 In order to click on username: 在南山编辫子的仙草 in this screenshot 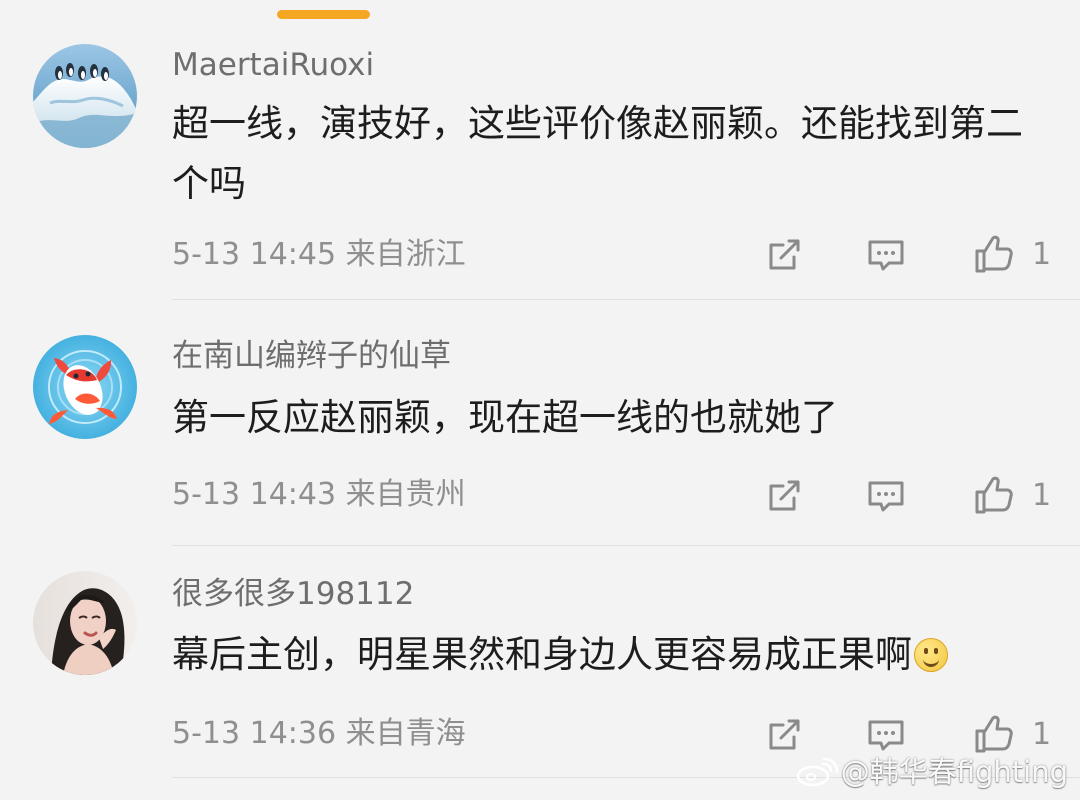, I will do `click(311, 356)`.